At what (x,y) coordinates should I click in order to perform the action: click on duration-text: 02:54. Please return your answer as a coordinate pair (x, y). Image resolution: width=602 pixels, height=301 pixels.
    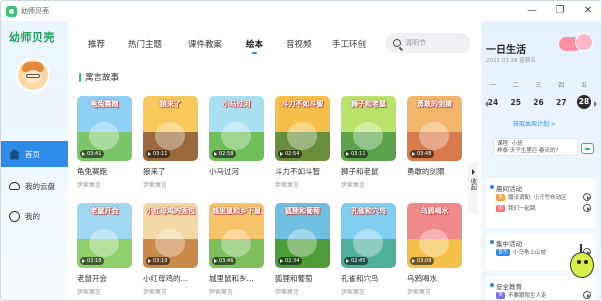
    Looking at the image, I should click on (292, 154).